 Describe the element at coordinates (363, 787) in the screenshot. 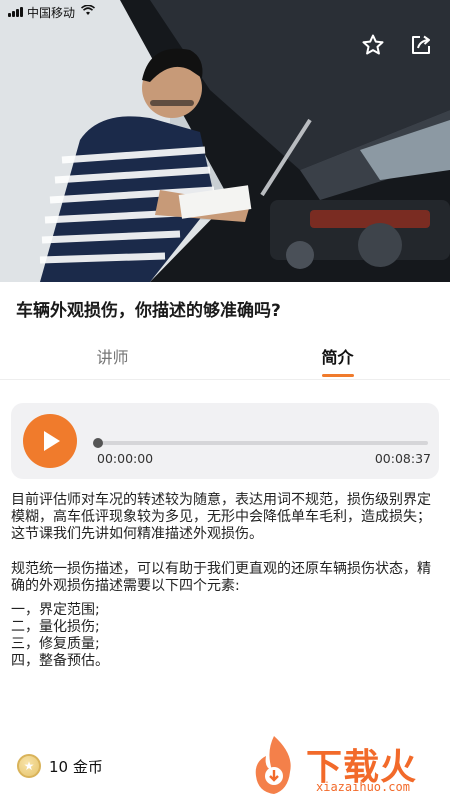

I see `watermark-domain: xiazaihuo.com` at that location.